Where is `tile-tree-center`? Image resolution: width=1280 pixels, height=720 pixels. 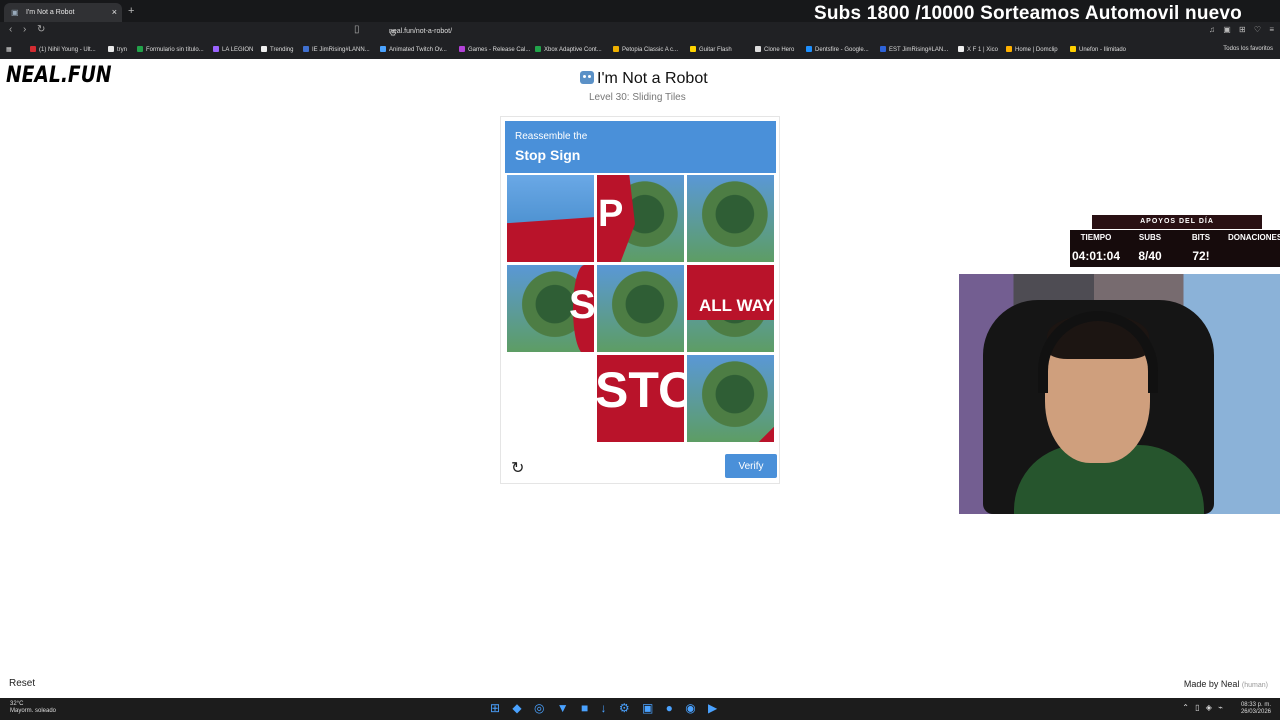 tile-tree-center is located at coordinates (640, 308).